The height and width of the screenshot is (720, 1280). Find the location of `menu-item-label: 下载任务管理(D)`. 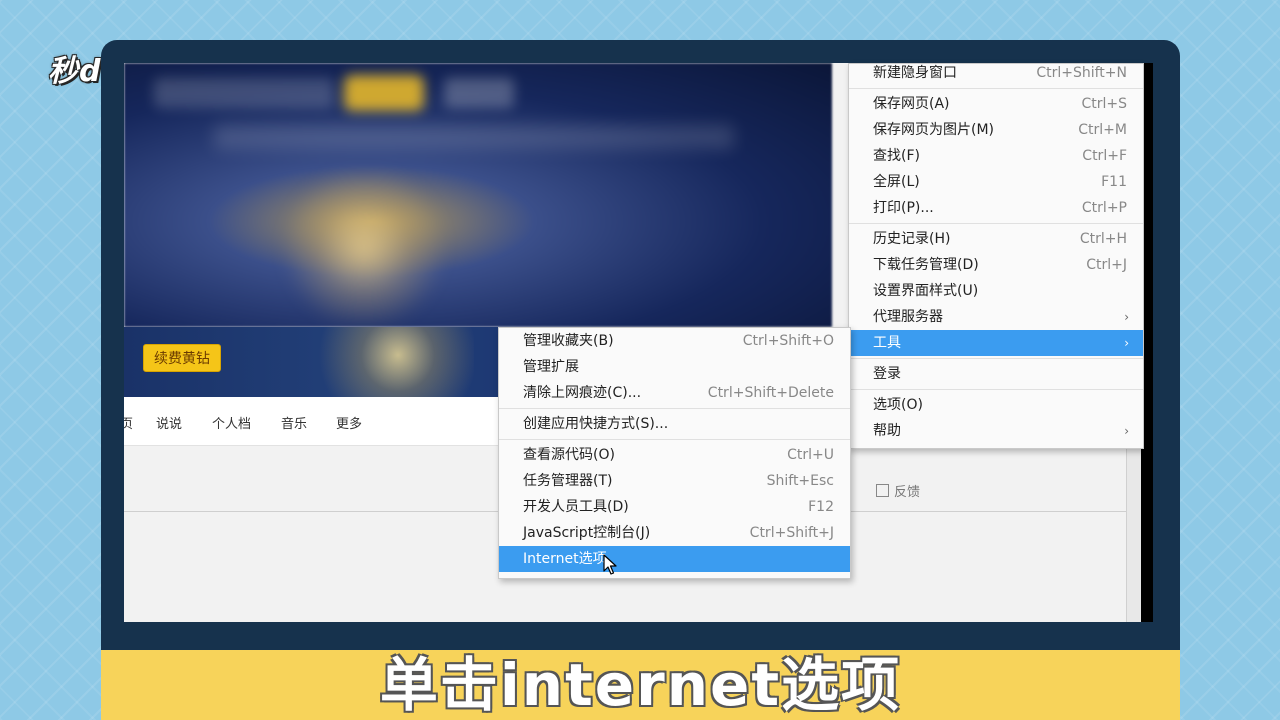

menu-item-label: 下载任务管理(D) is located at coordinates (926, 265).